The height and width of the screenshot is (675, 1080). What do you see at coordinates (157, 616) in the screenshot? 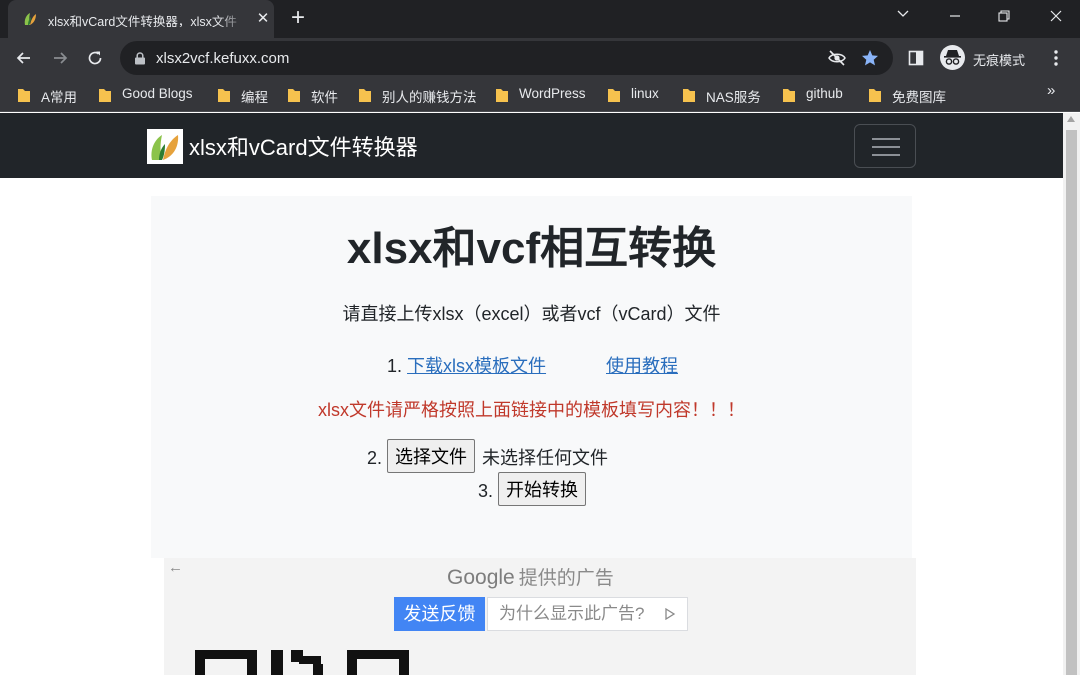
I see `ad-edge` at bounding box center [157, 616].